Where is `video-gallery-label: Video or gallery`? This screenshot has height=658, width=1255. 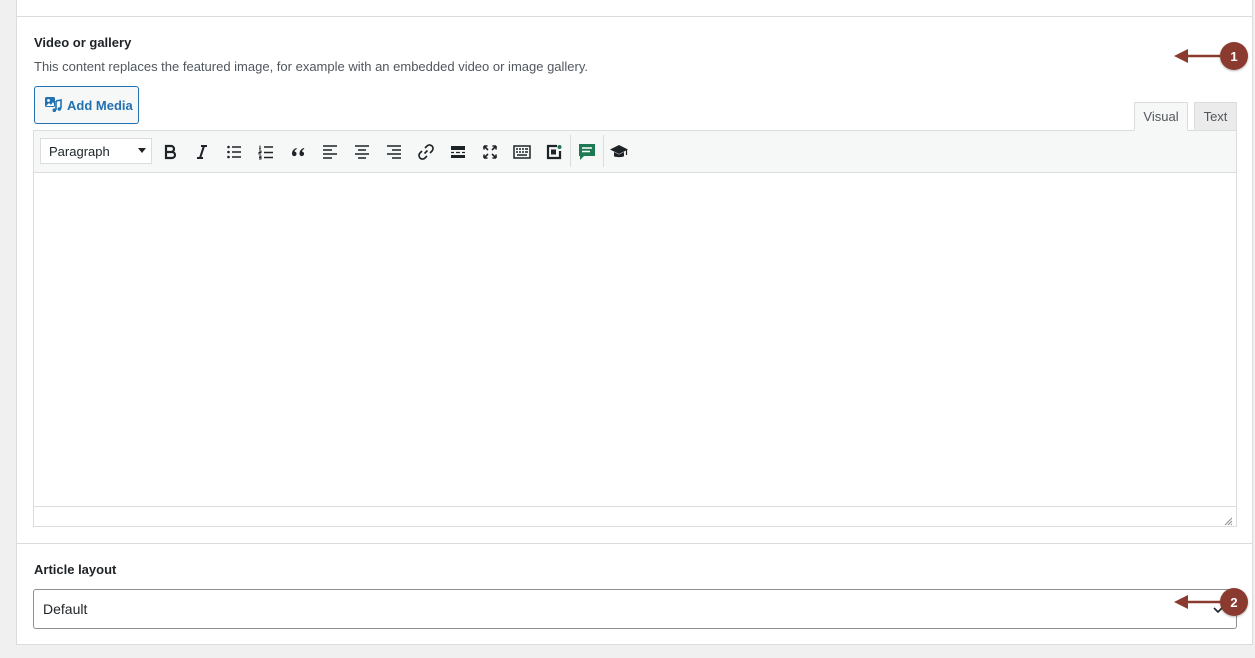
video-gallery-label: Video or gallery is located at coordinates (83, 42).